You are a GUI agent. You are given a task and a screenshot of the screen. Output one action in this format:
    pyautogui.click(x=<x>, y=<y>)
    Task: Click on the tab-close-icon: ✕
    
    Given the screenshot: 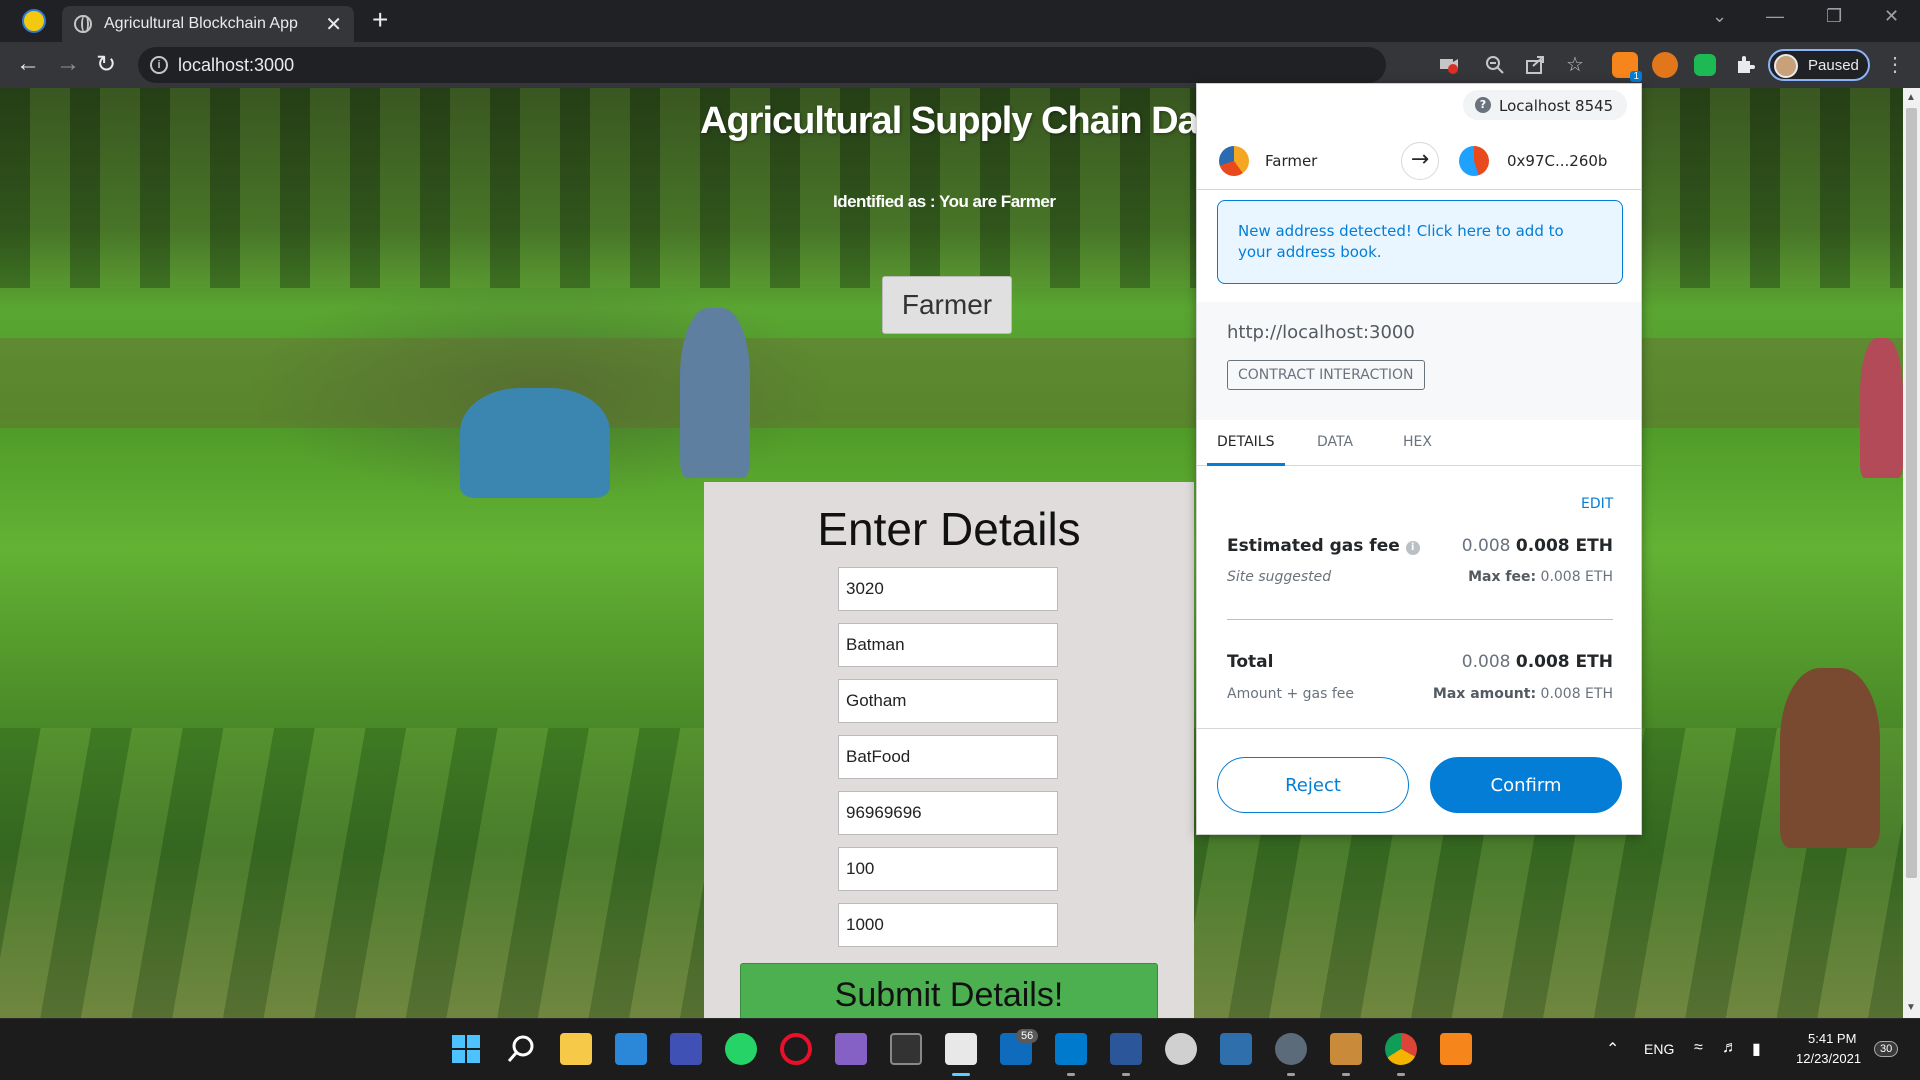 What is the action you would take?
    pyautogui.click(x=333, y=24)
    